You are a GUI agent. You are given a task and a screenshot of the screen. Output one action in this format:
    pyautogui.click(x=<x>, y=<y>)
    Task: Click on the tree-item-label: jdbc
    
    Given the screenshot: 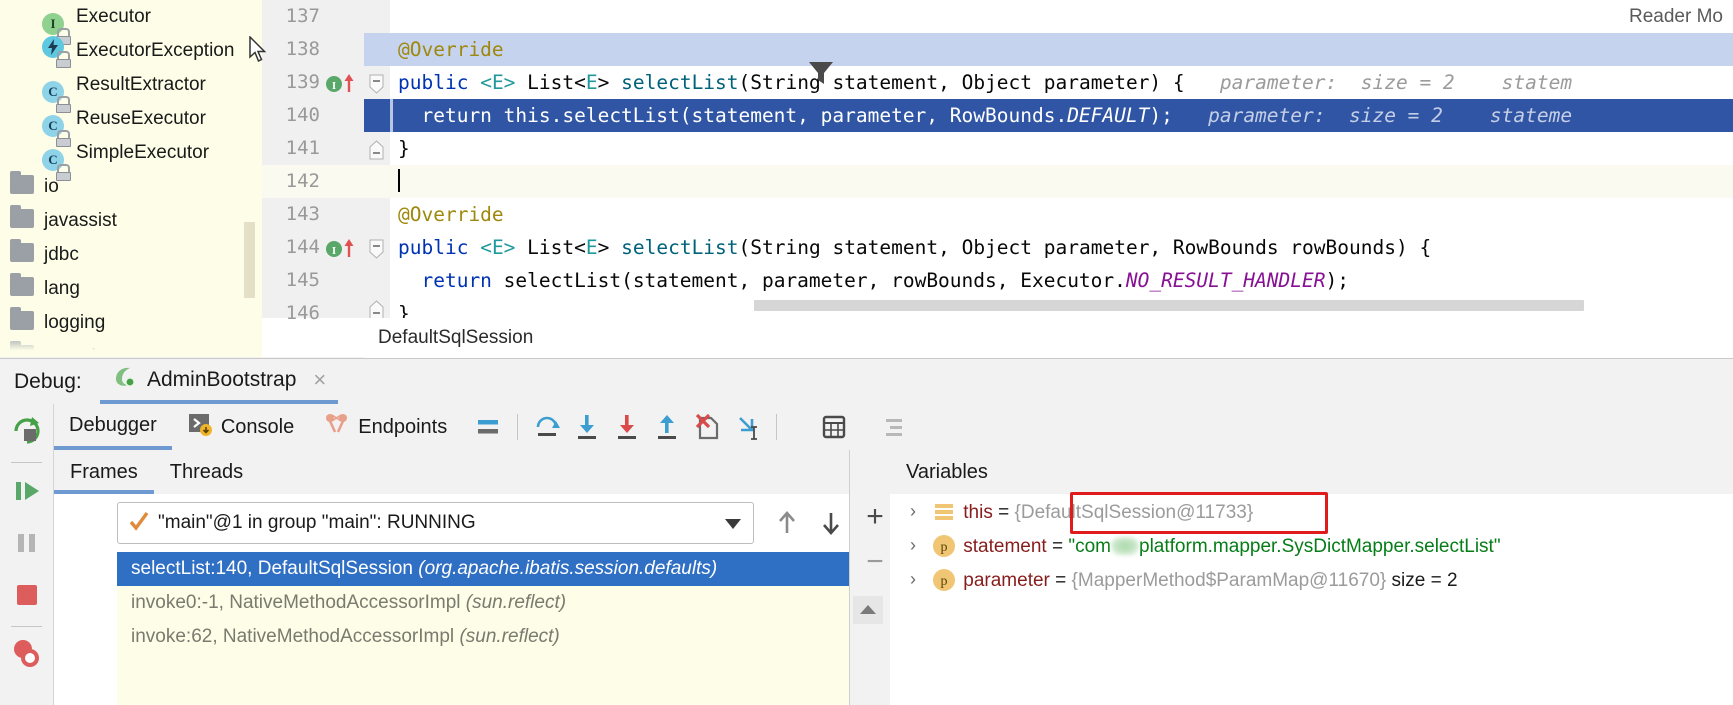 What is the action you would take?
    pyautogui.click(x=61, y=254)
    